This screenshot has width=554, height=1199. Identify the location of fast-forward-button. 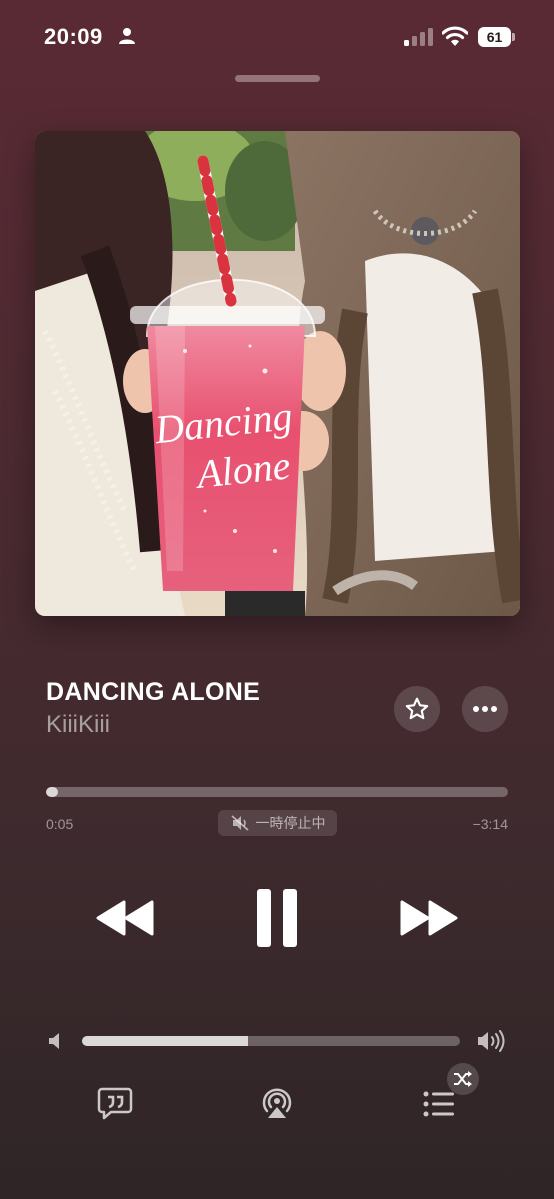
(429, 918).